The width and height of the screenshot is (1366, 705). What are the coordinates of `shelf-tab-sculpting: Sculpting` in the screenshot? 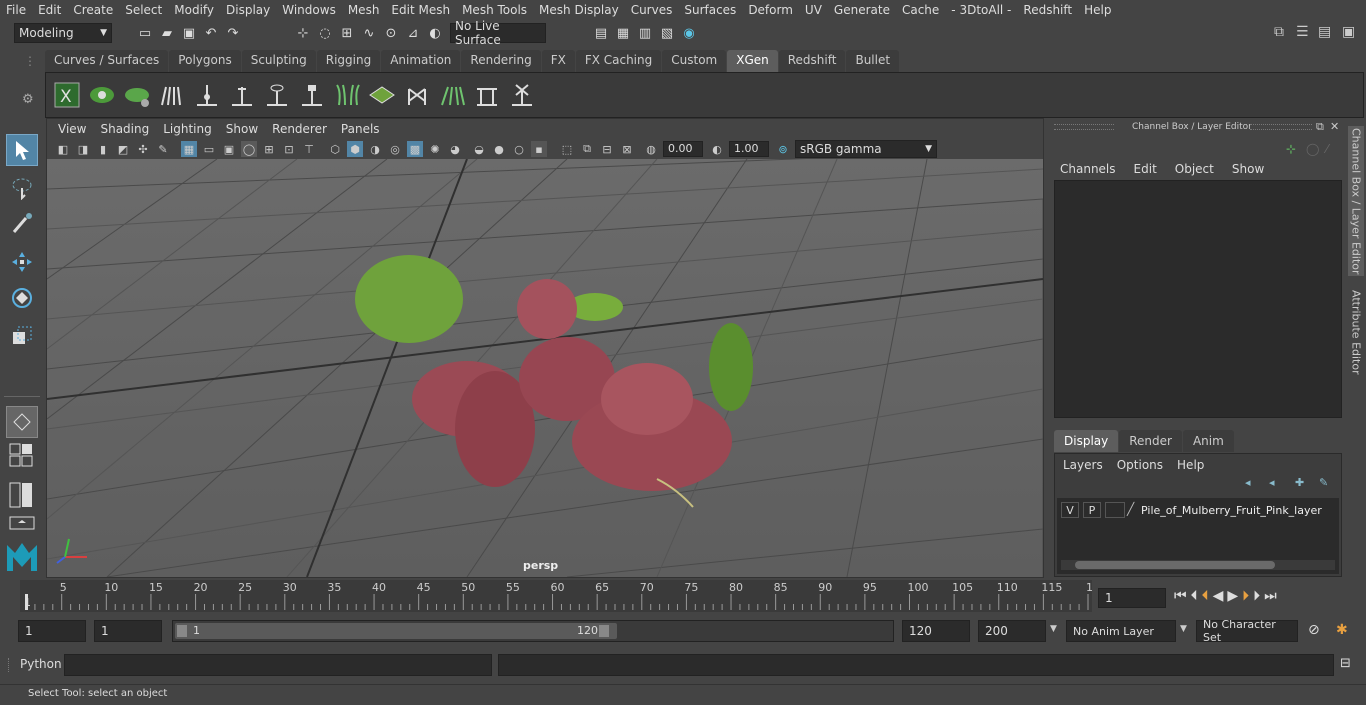 It's located at (278, 61).